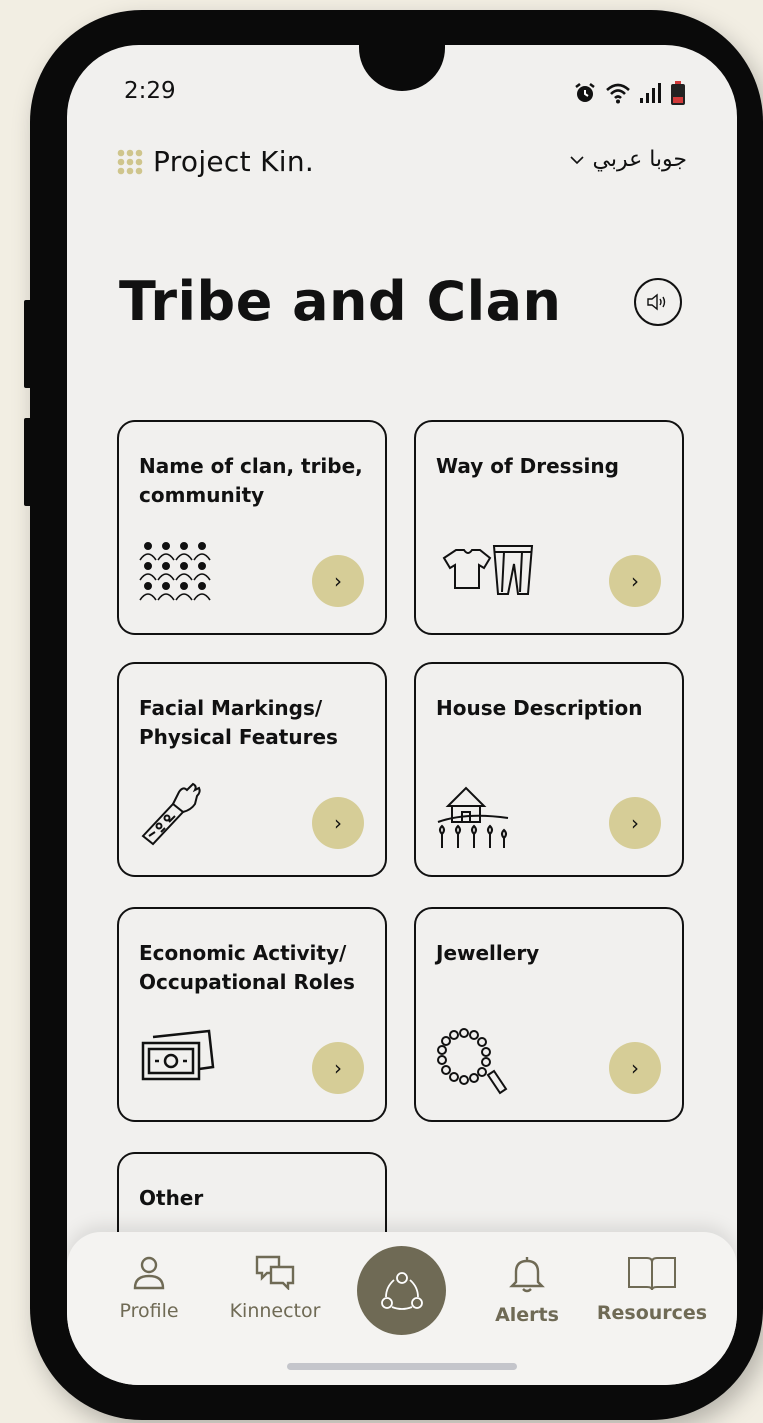 The height and width of the screenshot is (1423, 763). What do you see at coordinates (539, 708) in the screenshot?
I see `card-title: House Description` at bounding box center [539, 708].